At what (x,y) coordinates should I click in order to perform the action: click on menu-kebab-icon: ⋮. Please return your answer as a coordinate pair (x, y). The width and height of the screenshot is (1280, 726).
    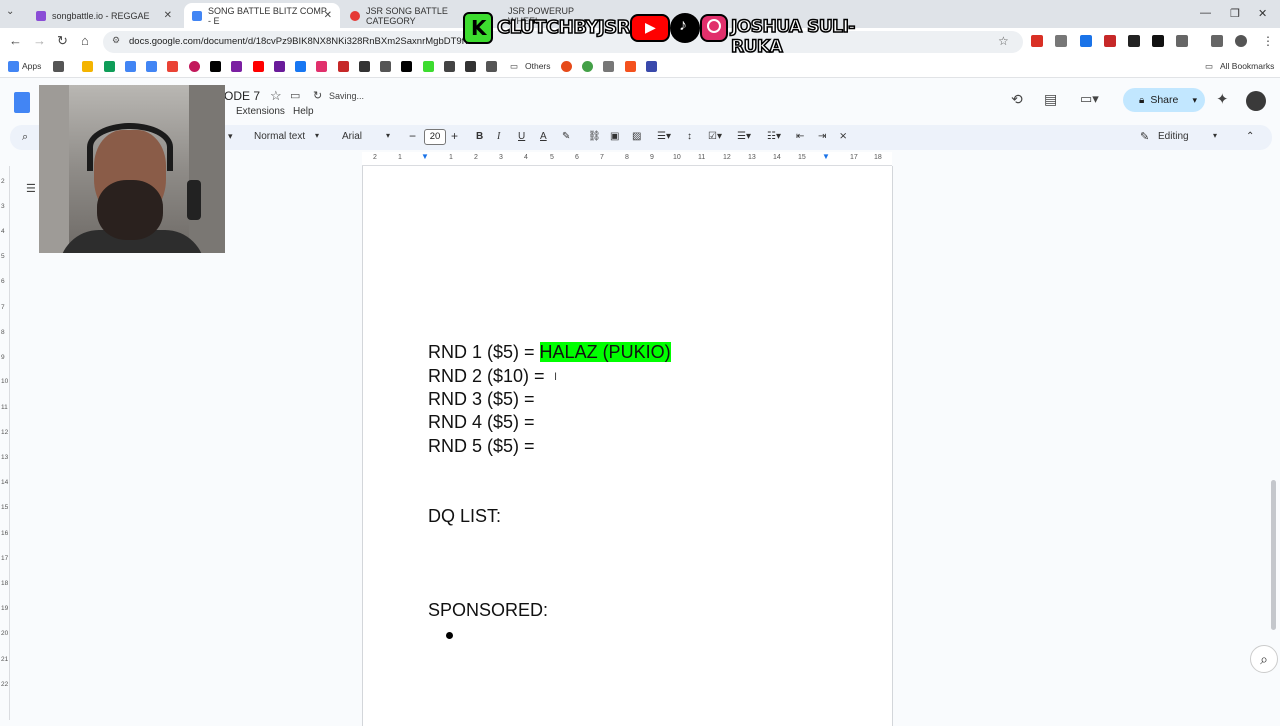
    Looking at the image, I should click on (1268, 41).